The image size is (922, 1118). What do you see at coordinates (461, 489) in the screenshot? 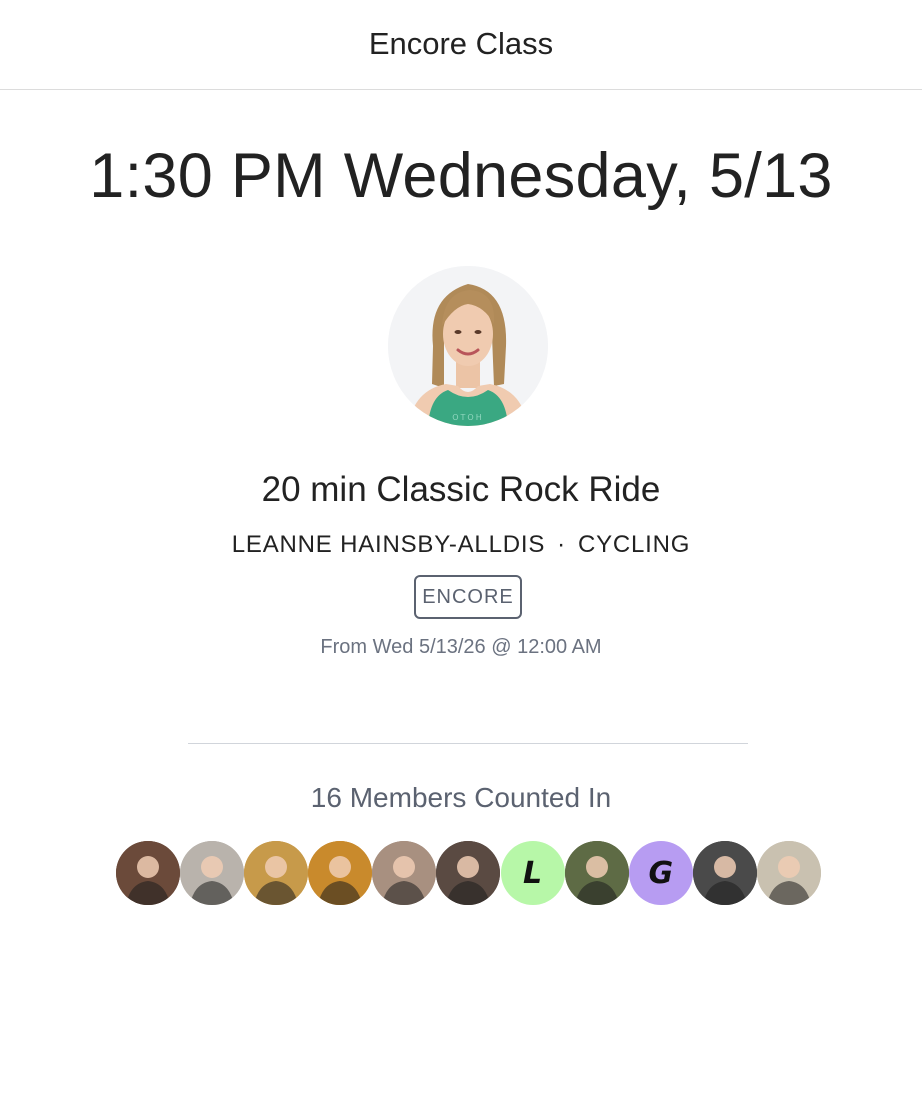
I see `class-title: 20 min Classic Rock Ride` at bounding box center [461, 489].